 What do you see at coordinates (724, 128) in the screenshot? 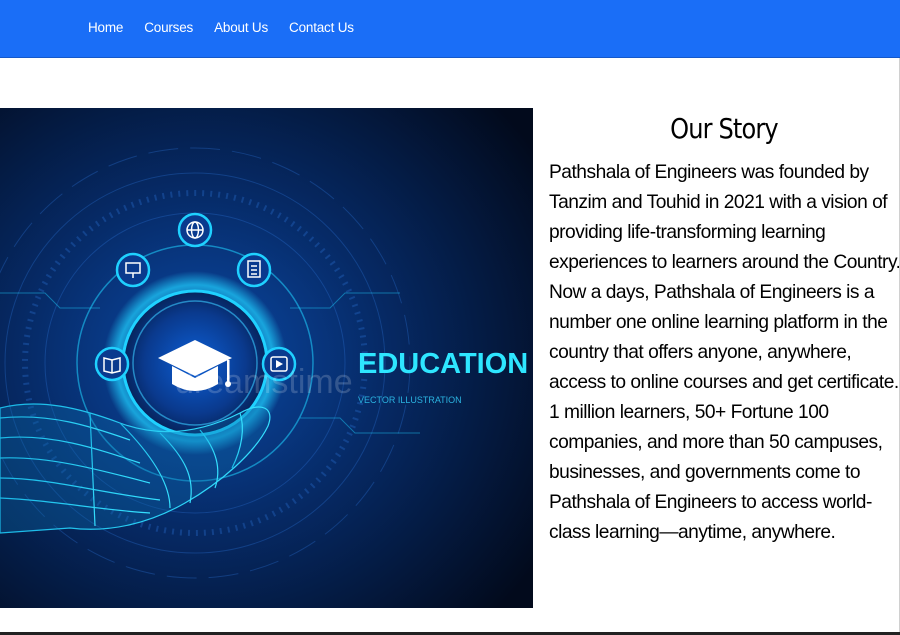
I see `our-story-title: Our Story` at bounding box center [724, 128].